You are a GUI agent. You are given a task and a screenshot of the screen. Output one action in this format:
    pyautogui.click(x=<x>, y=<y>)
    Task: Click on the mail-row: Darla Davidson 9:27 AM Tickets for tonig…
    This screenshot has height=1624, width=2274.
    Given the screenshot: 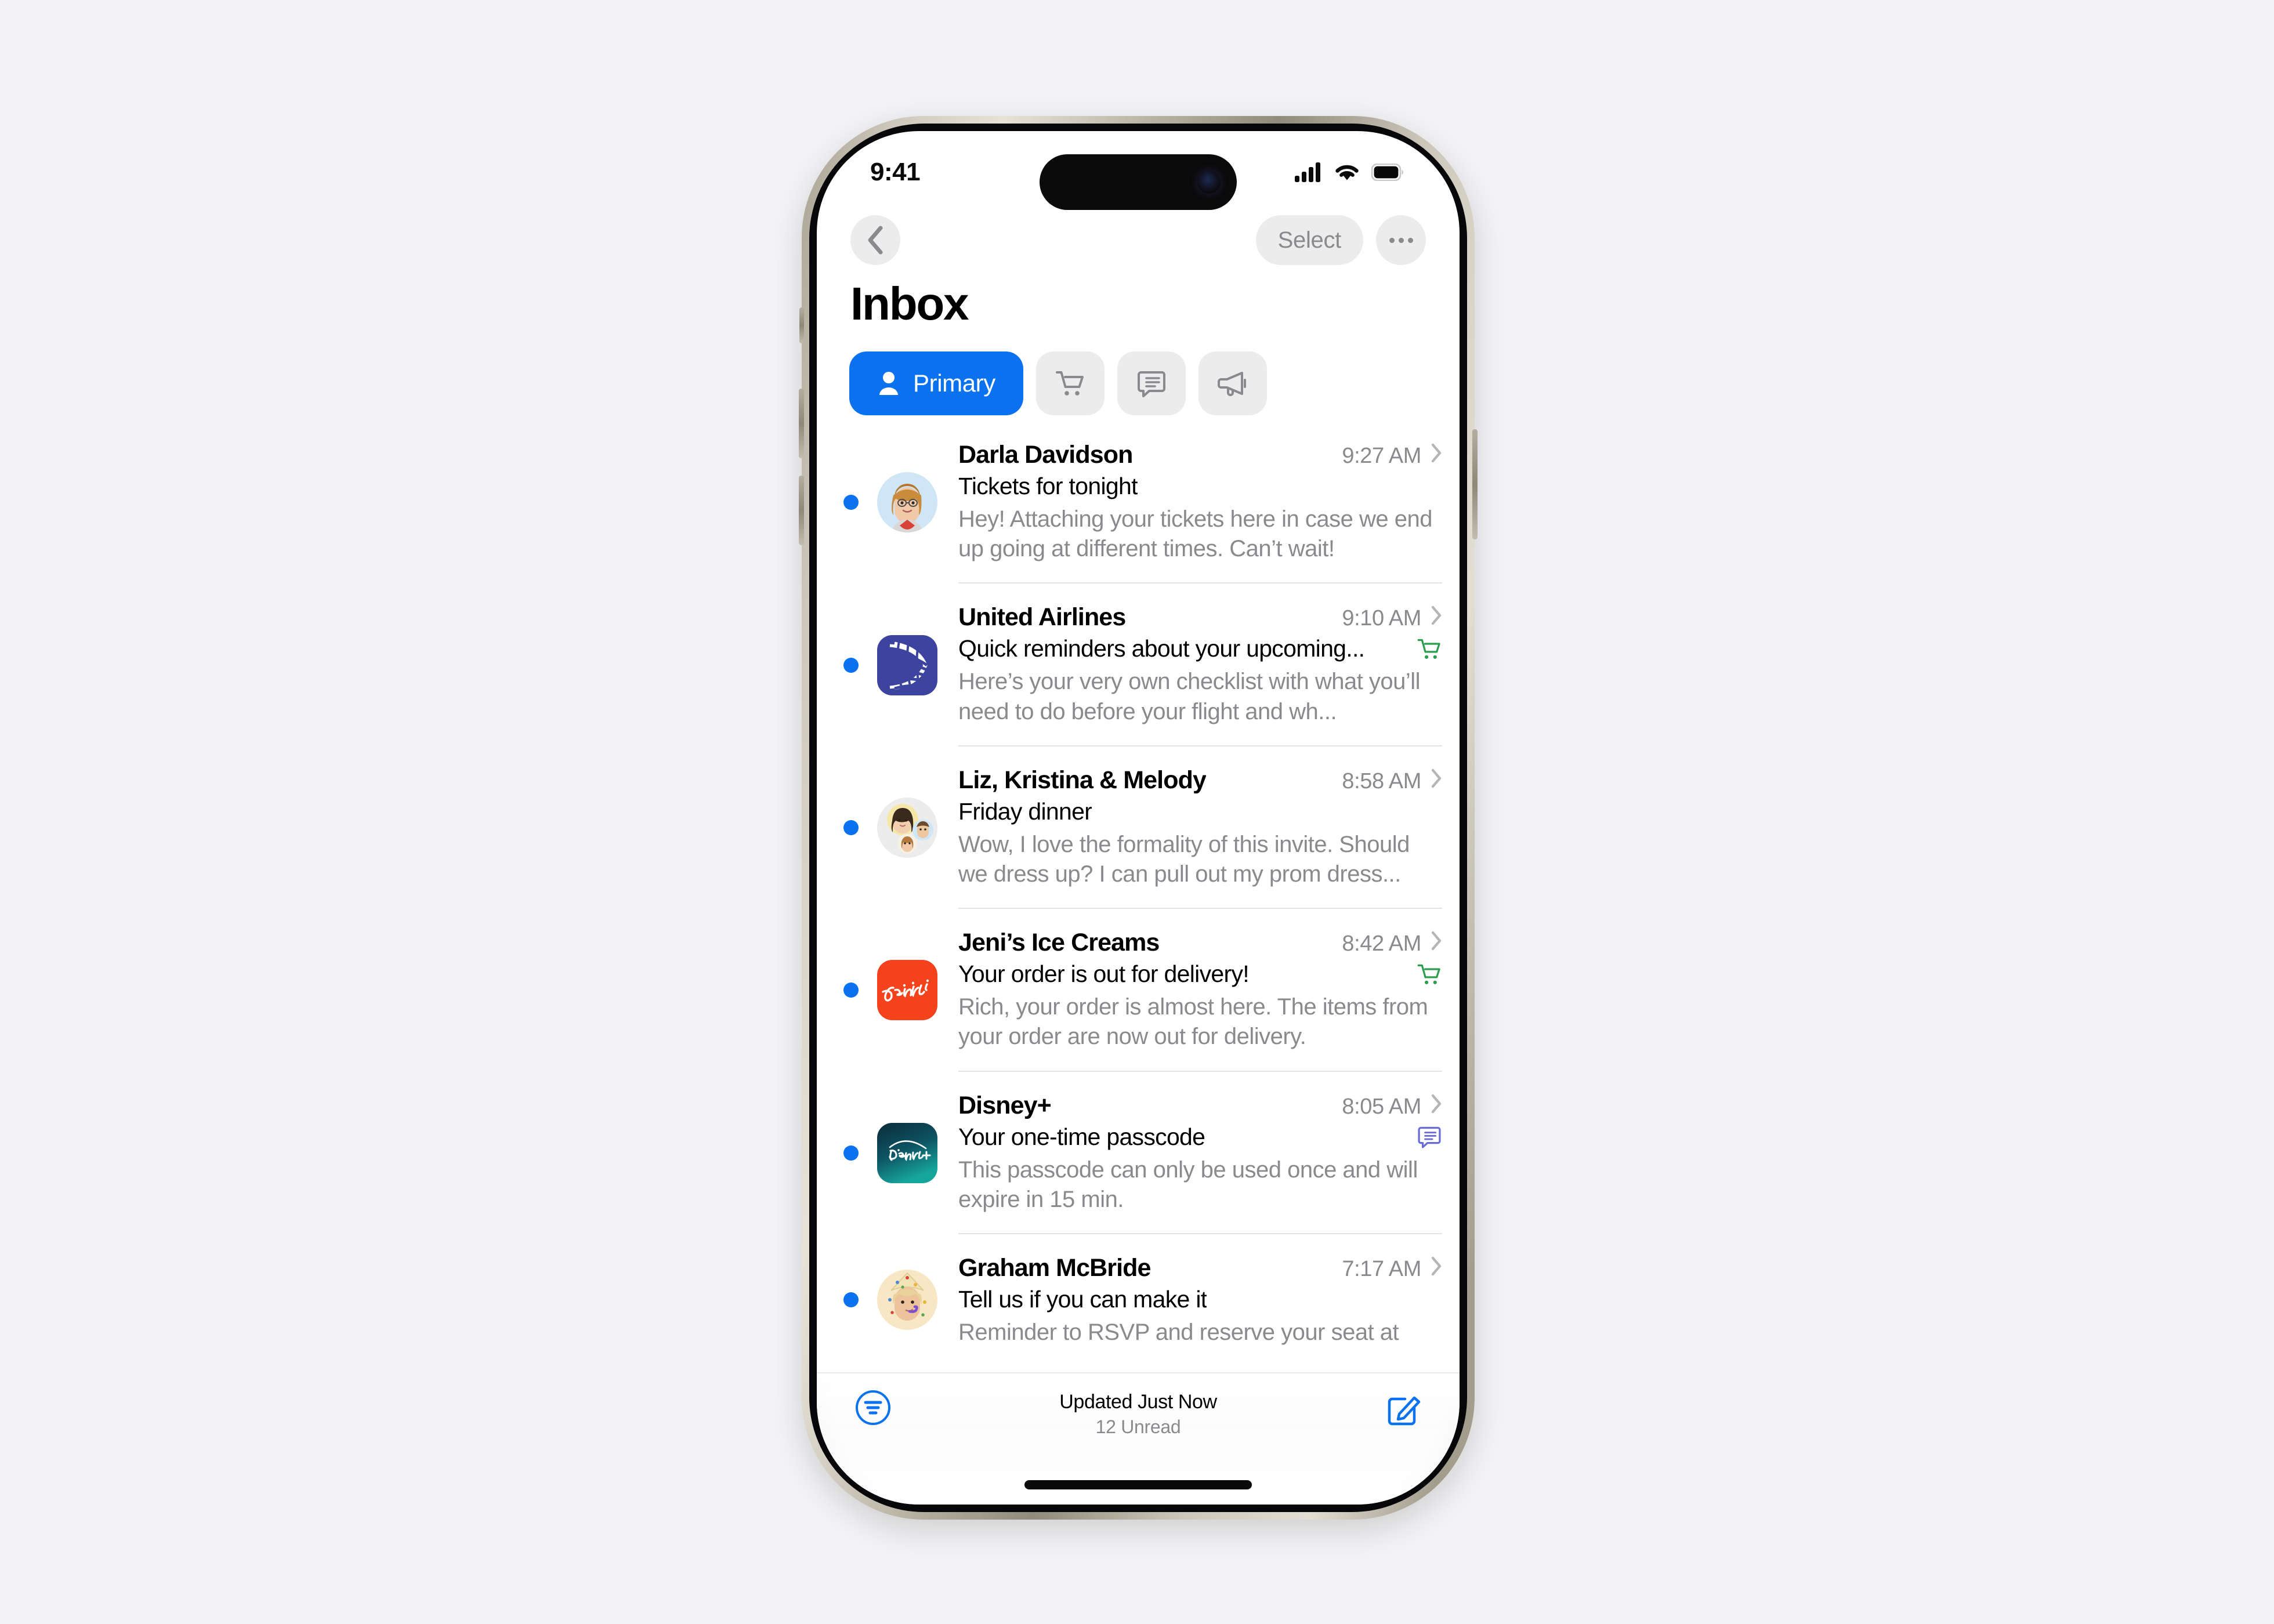 What is the action you would take?
    pyautogui.click(x=1138, y=502)
    